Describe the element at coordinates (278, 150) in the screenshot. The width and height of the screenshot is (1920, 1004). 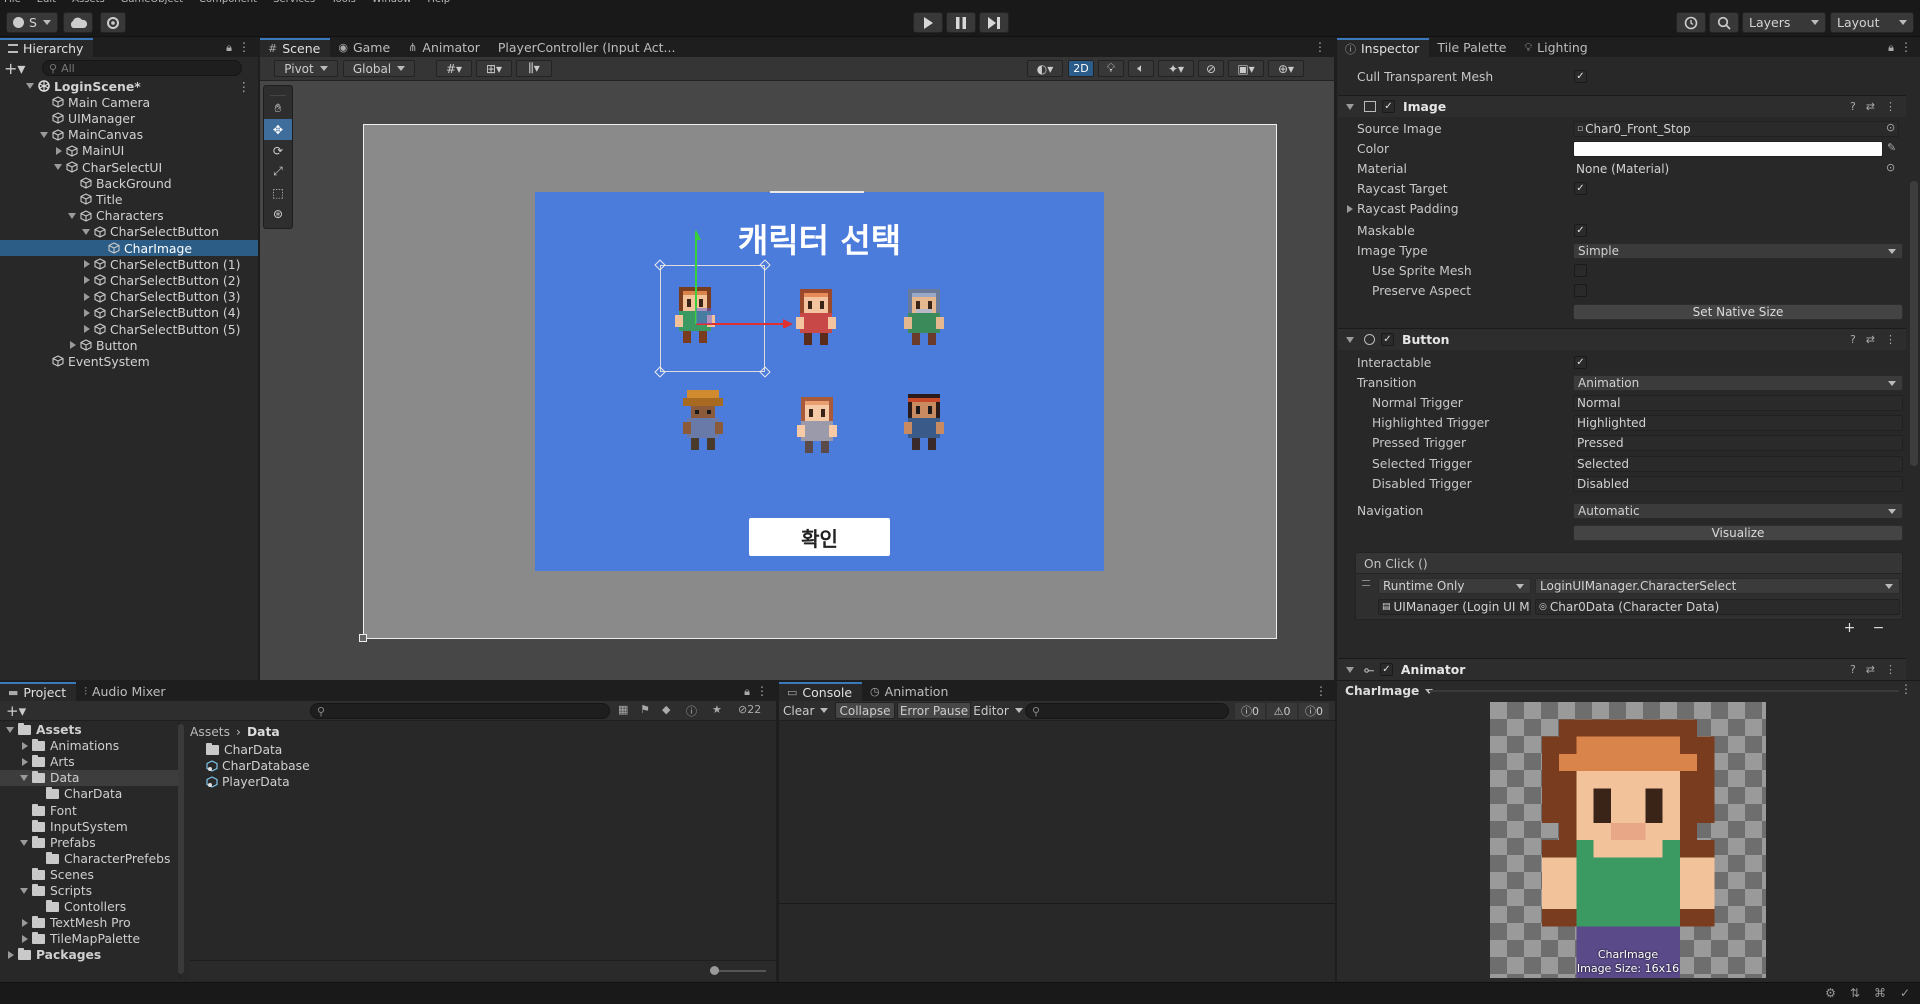
I see `rotate-tool: ⟳` at that location.